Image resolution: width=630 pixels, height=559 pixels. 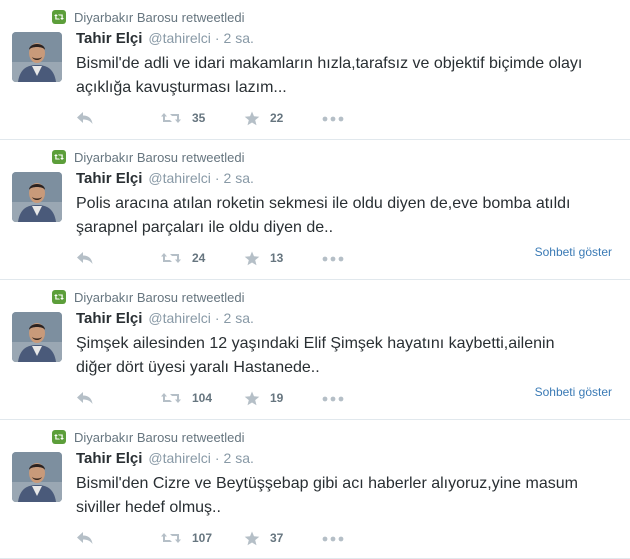 I want to click on favorite-count: 19, so click(x=277, y=398).